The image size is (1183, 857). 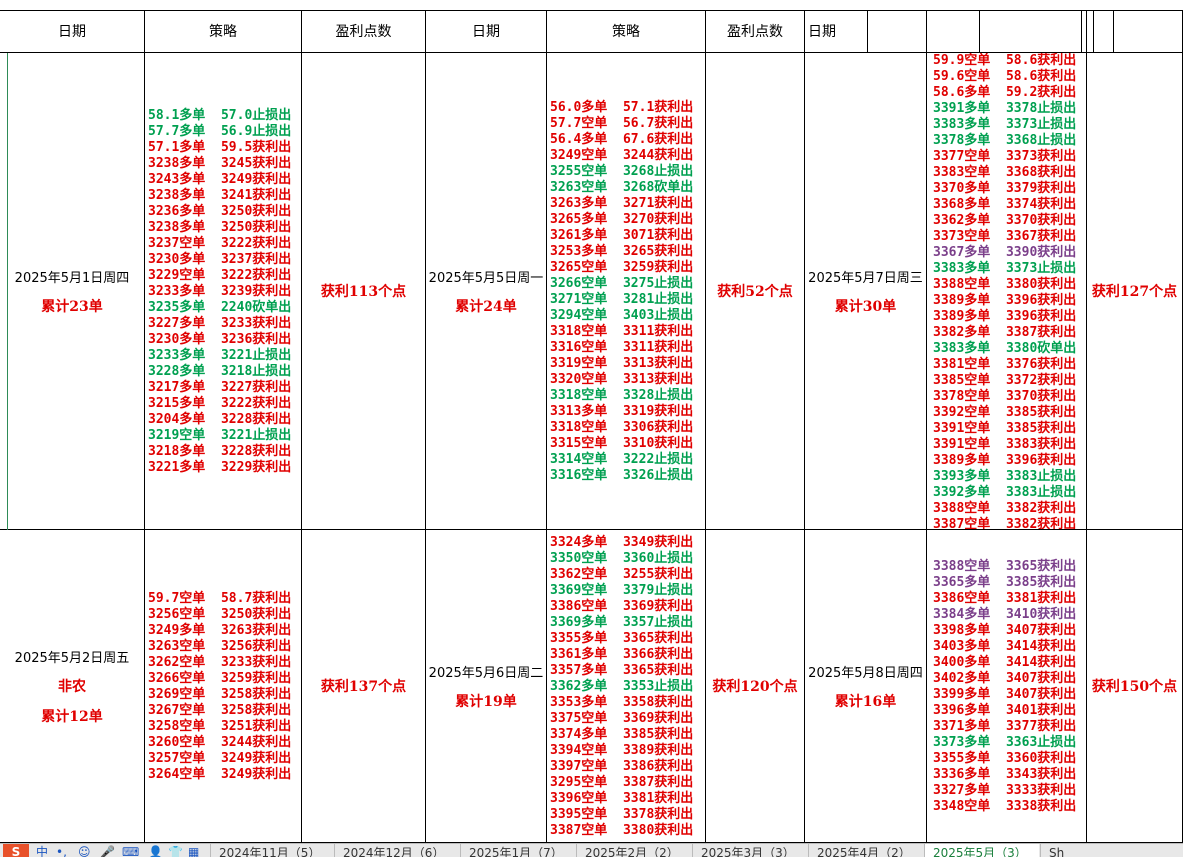 I want to click on trade-line: 3395空单 3378获利出, so click(x=622, y=814).